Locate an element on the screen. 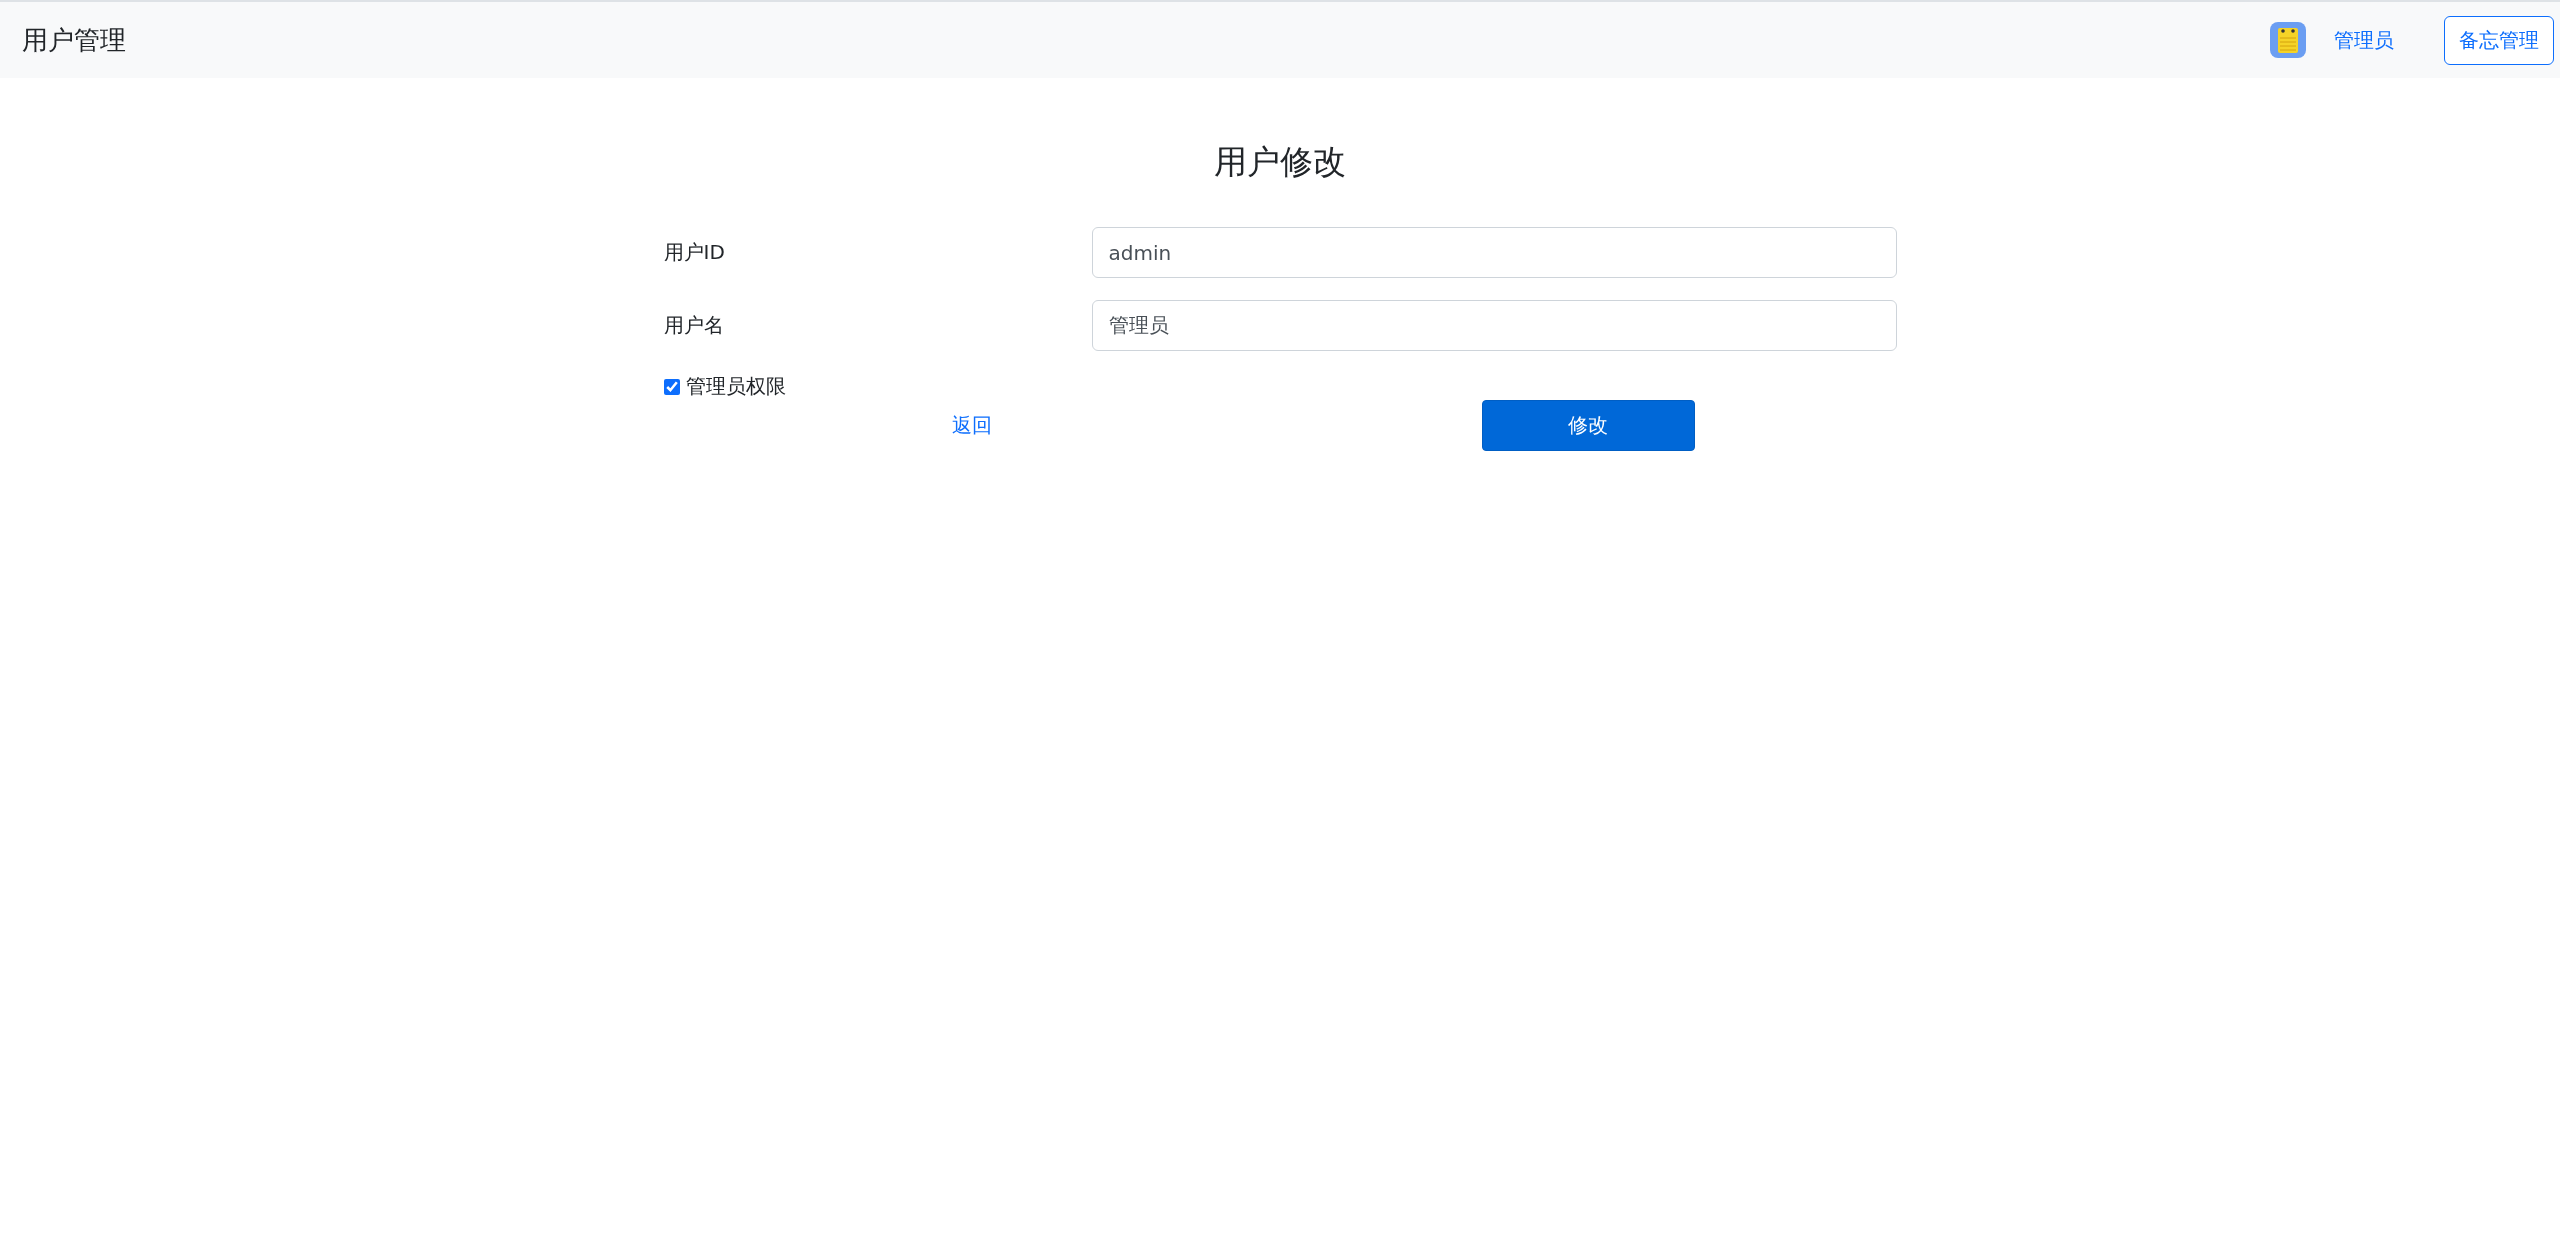  checkbox-label: 管理员权限 is located at coordinates (735, 386).